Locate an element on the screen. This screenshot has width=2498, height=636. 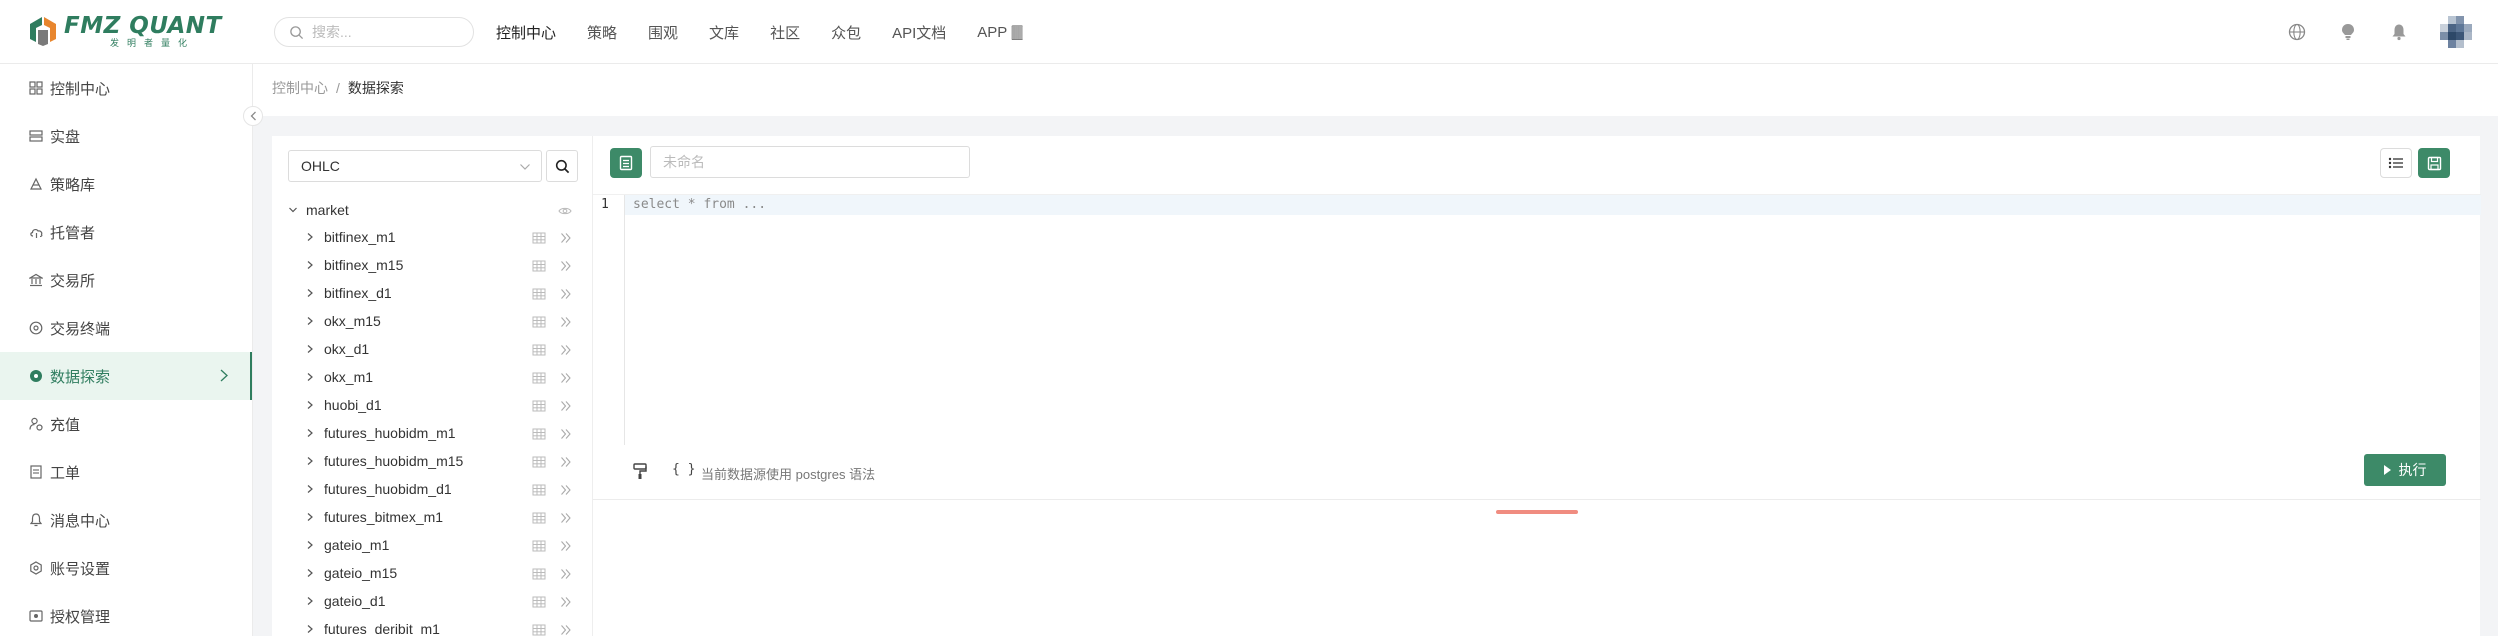
nav-api-docs: API文档 is located at coordinates (919, 32).